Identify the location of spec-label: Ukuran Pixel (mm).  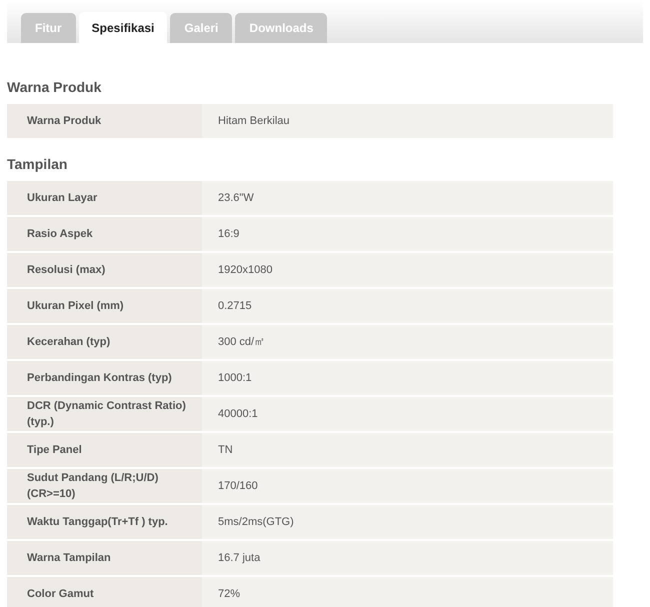
(104, 306).